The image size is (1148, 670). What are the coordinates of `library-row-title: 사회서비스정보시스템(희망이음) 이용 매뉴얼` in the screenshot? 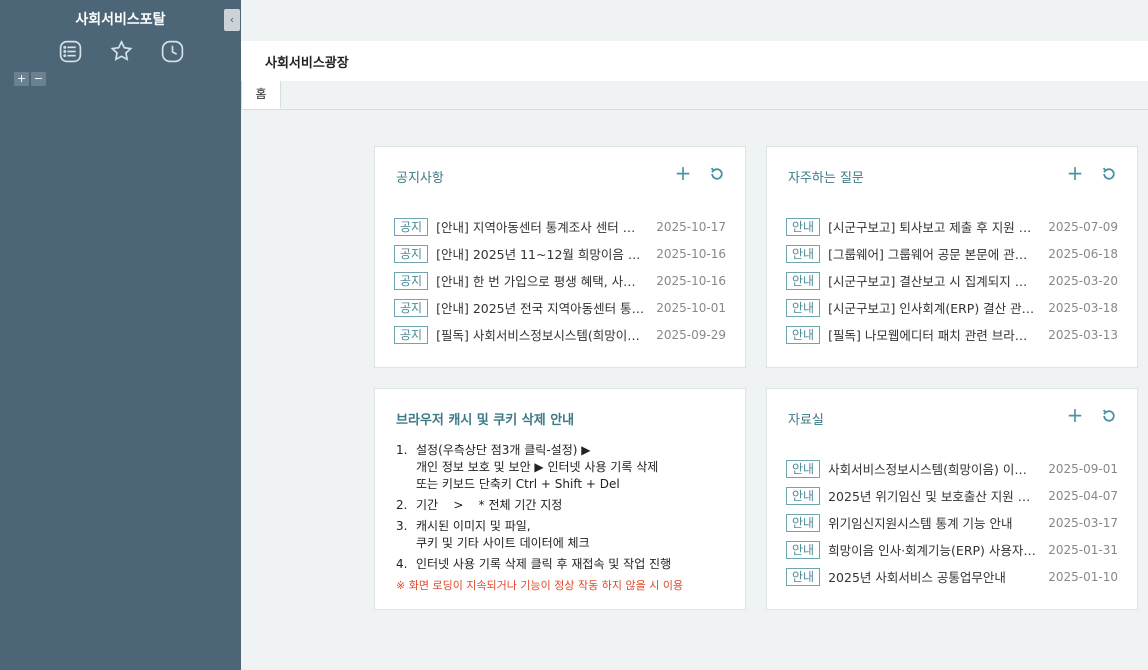 It's located at (938, 468).